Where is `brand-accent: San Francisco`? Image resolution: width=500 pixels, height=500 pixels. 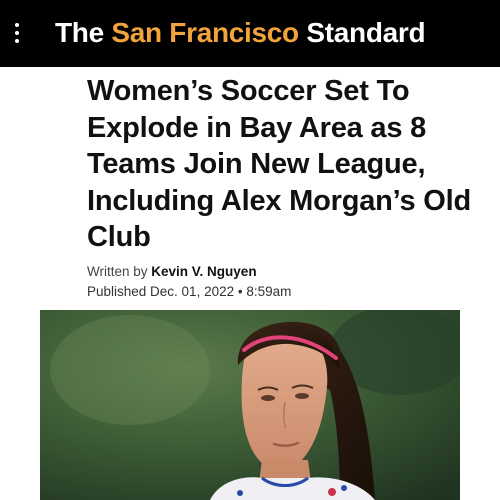
brand-accent: San Francisco is located at coordinates (205, 32).